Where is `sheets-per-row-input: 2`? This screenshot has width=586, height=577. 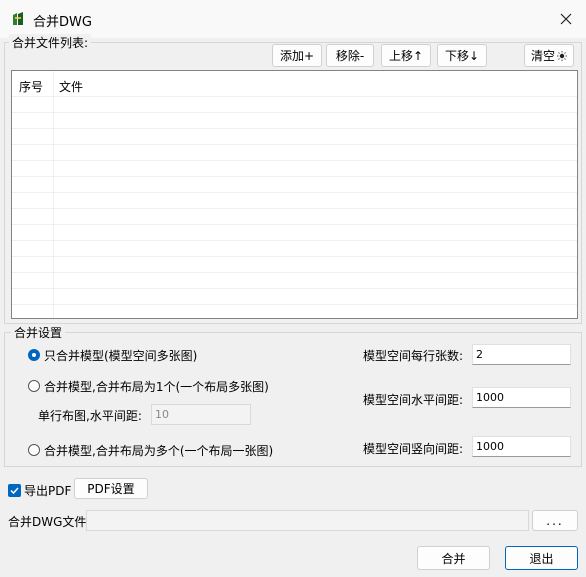
sheets-per-row-input: 2 is located at coordinates (521, 354).